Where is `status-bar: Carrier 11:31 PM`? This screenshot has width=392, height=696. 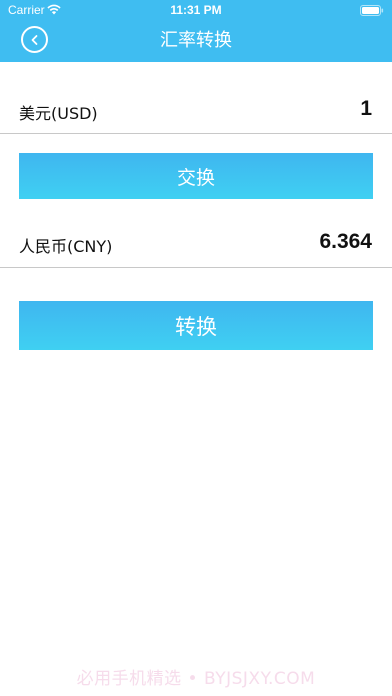
status-bar: Carrier 11:31 PM is located at coordinates (196, 10).